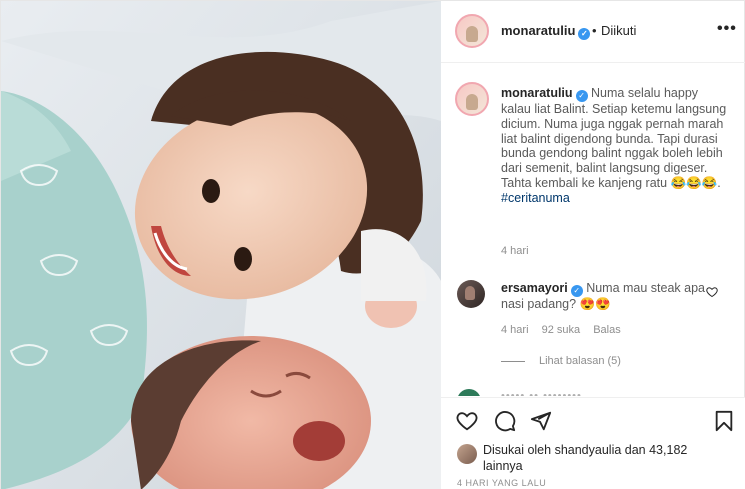  What do you see at coordinates (535, 198) in the screenshot?
I see `caption-hashtag: #ceritanuma` at bounding box center [535, 198].